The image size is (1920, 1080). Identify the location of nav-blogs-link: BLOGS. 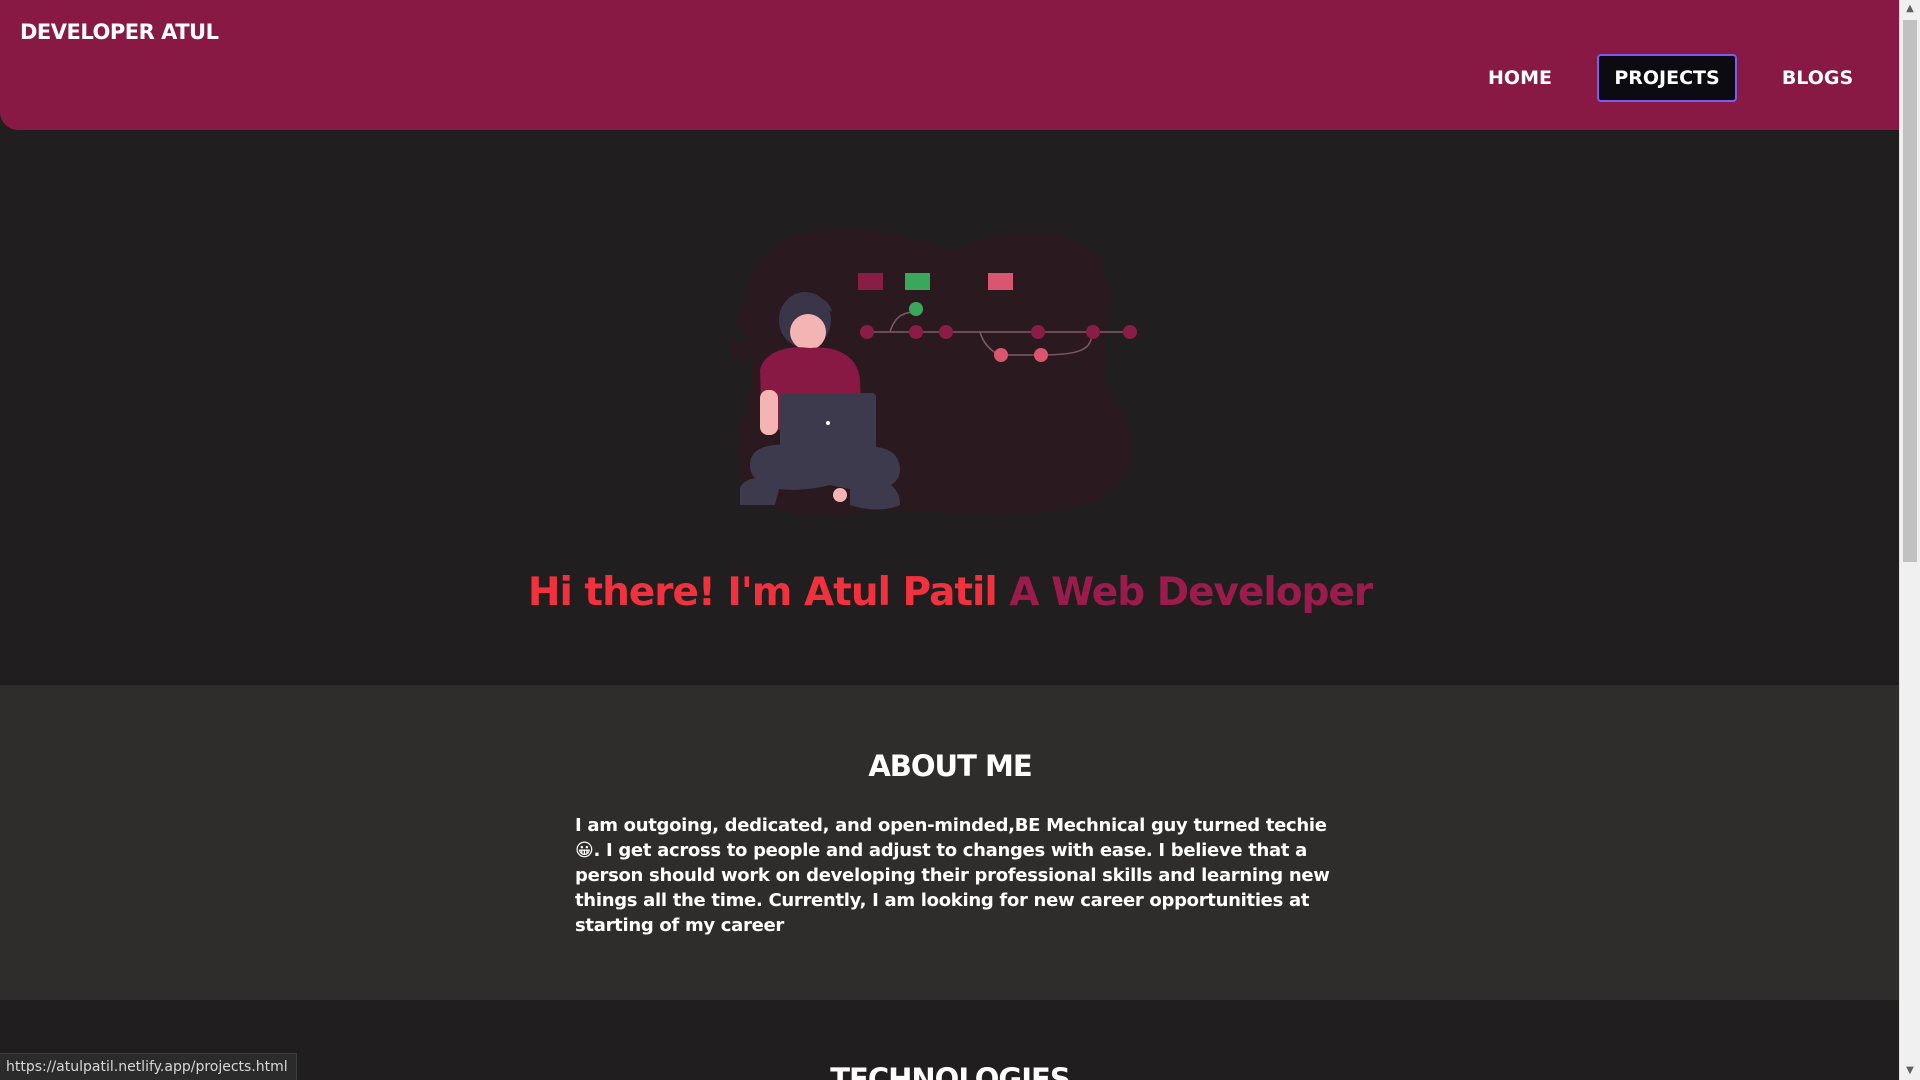
(1817, 78).